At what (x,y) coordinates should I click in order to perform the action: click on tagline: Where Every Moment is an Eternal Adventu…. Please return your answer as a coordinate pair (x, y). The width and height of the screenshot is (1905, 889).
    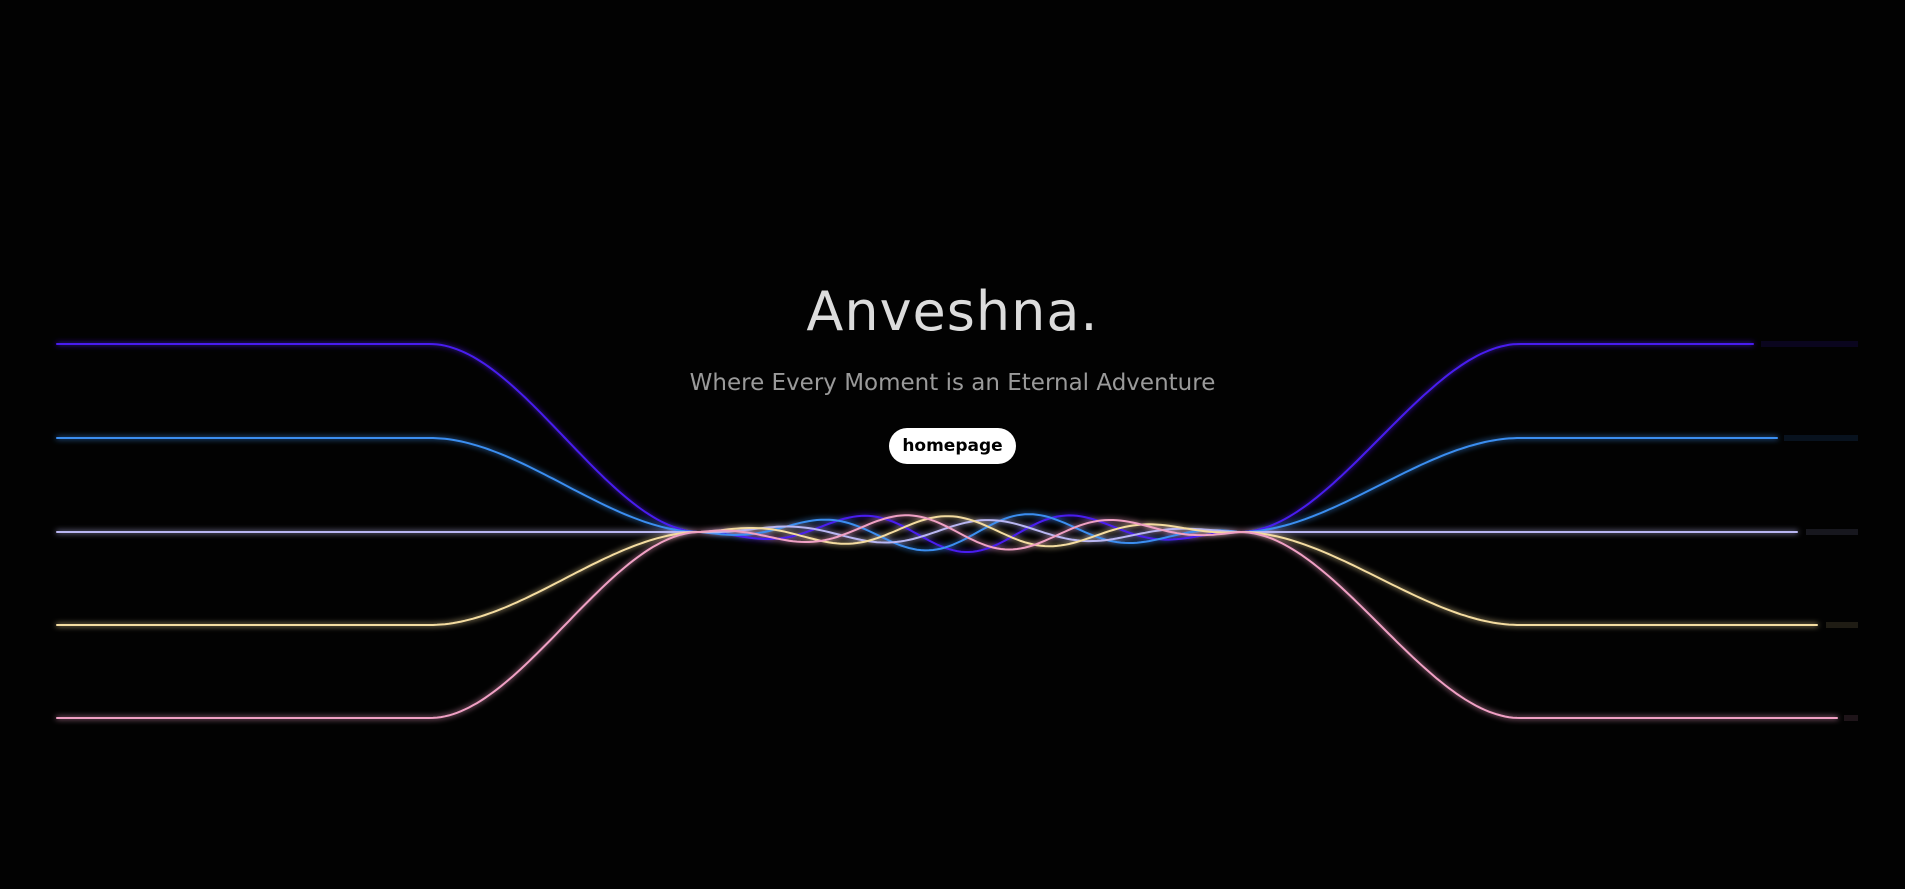
    Looking at the image, I should click on (952, 383).